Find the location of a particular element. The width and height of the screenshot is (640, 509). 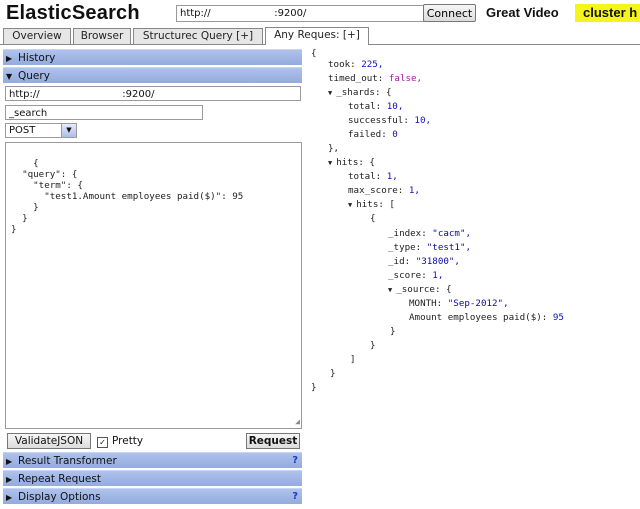

json-hits-close: } is located at coordinates (333, 373).